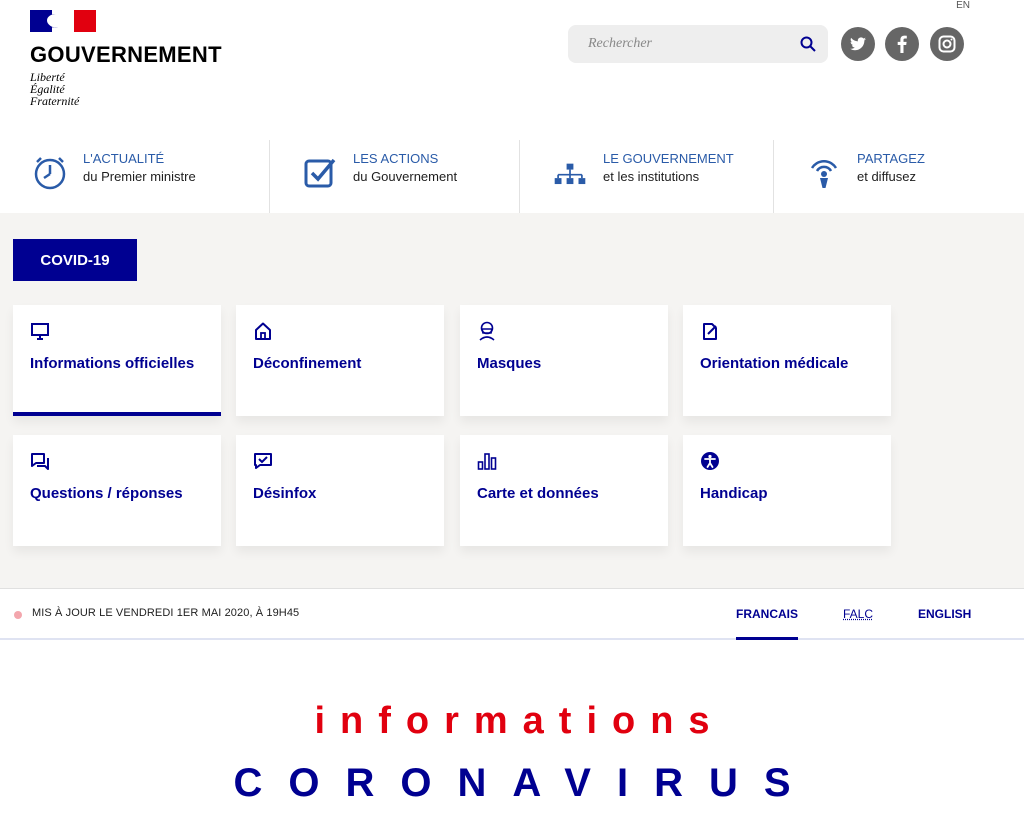 This screenshot has height=818, width=1024. What do you see at coordinates (405, 176) in the screenshot?
I see `nav-actions-subtitle: du Gouvernement` at bounding box center [405, 176].